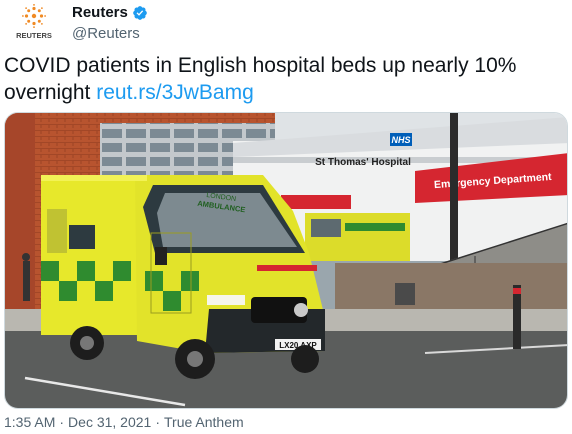 The height and width of the screenshot is (434, 572). I want to click on reuters-logo: REUTERS, so click(34, 23).